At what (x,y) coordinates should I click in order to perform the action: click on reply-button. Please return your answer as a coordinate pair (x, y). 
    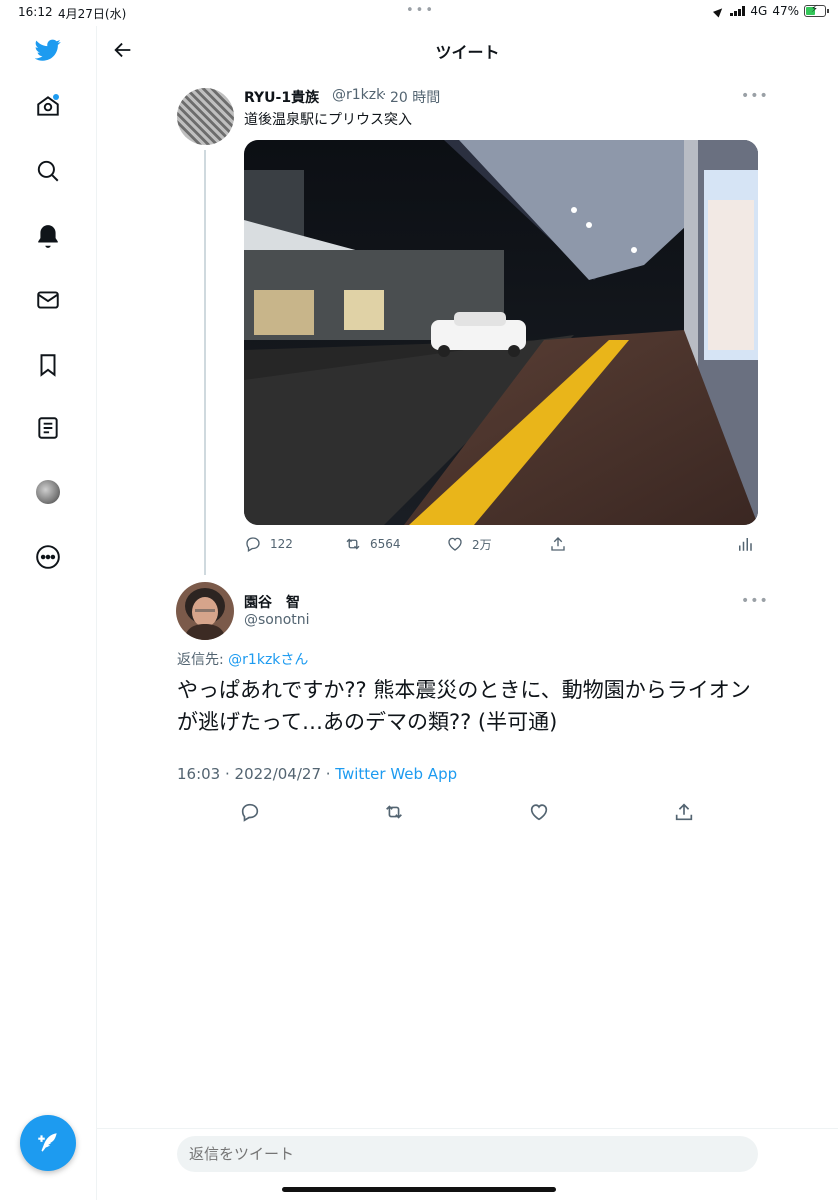
    Looking at the image, I should click on (250, 812).